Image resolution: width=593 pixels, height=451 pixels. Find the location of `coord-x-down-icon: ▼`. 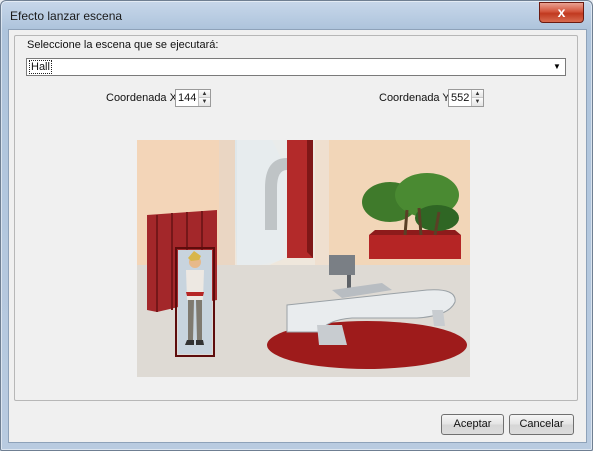

coord-x-down-icon: ▼ is located at coordinates (204, 102).